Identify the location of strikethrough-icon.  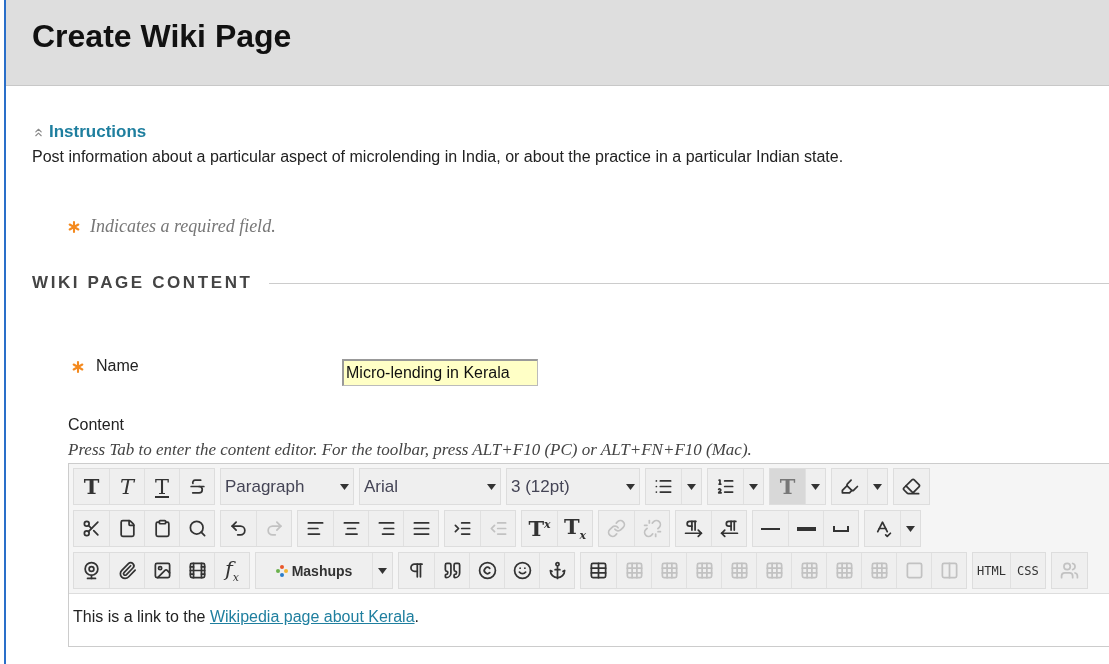
(197, 486).